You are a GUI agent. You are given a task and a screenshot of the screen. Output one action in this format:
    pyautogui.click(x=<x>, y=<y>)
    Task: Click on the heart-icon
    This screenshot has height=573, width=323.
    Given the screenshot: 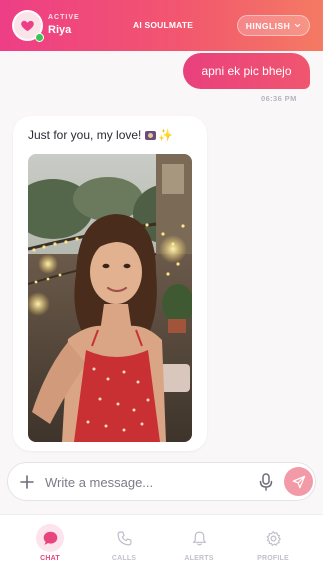 What is the action you would take?
    pyautogui.click(x=27, y=26)
    